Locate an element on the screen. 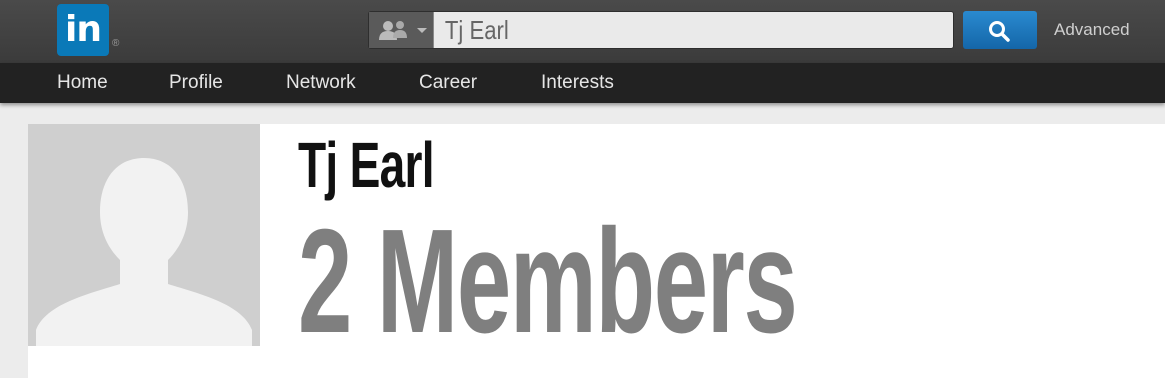 This screenshot has width=1165, height=378. main-nav: Home Profile Network Career Interests is located at coordinates (582, 83).